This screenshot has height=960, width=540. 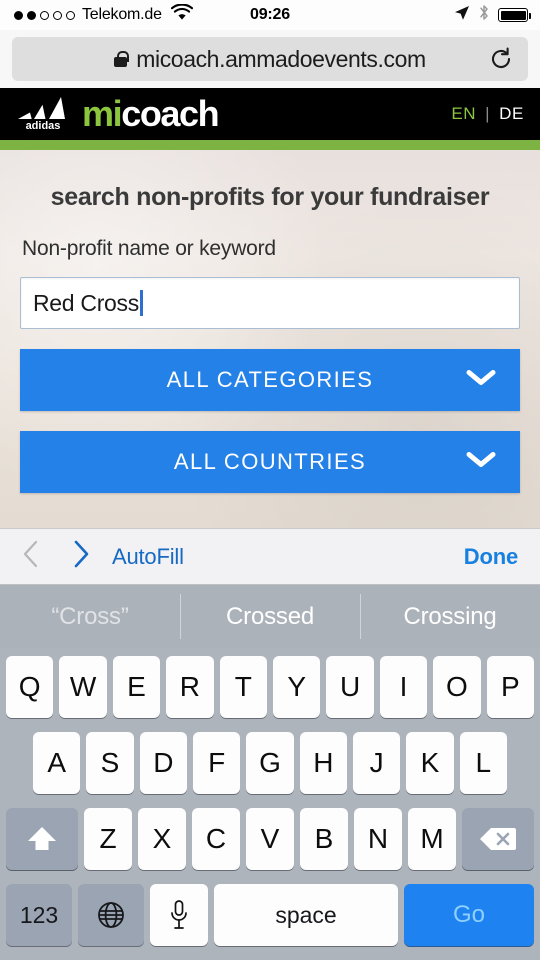 I want to click on key-v: V, so click(x=270, y=839).